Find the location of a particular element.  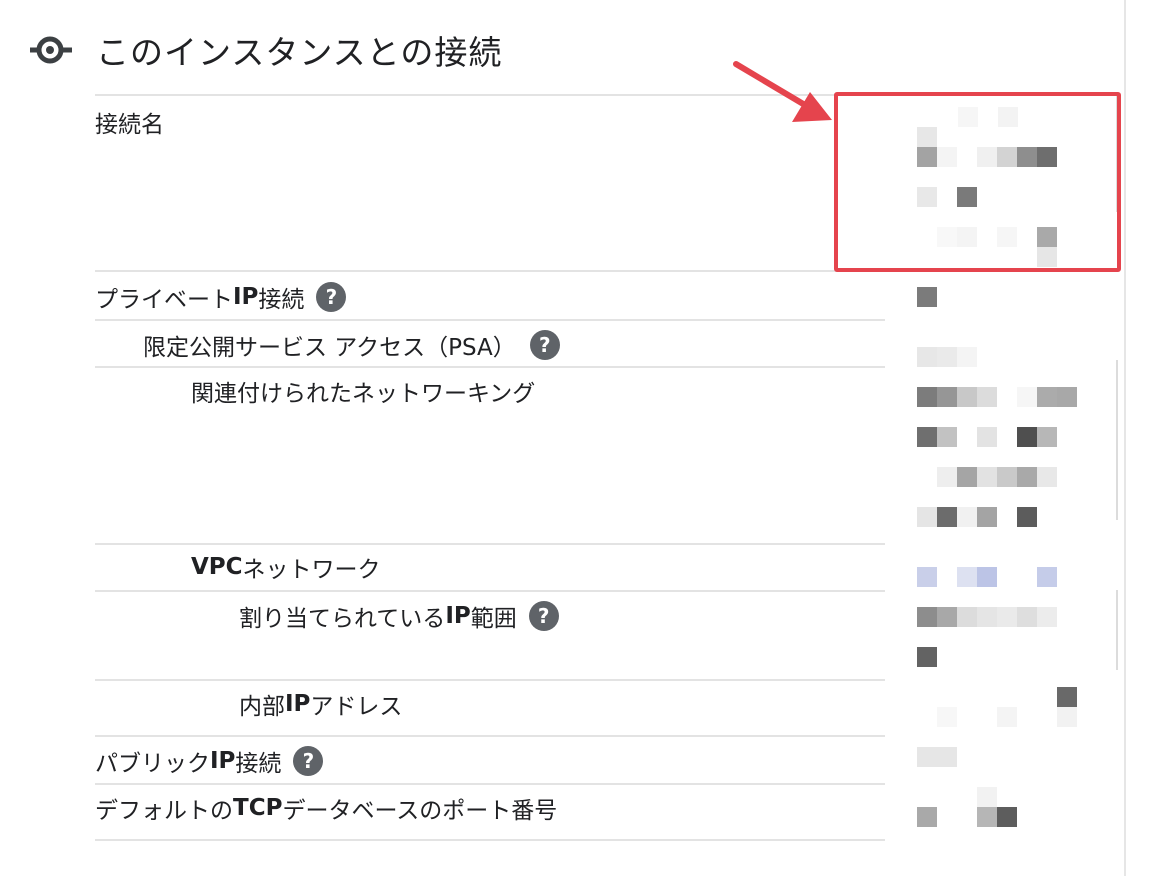

public-ip-label: パブリック IP 接続 ? is located at coordinates (209, 761).